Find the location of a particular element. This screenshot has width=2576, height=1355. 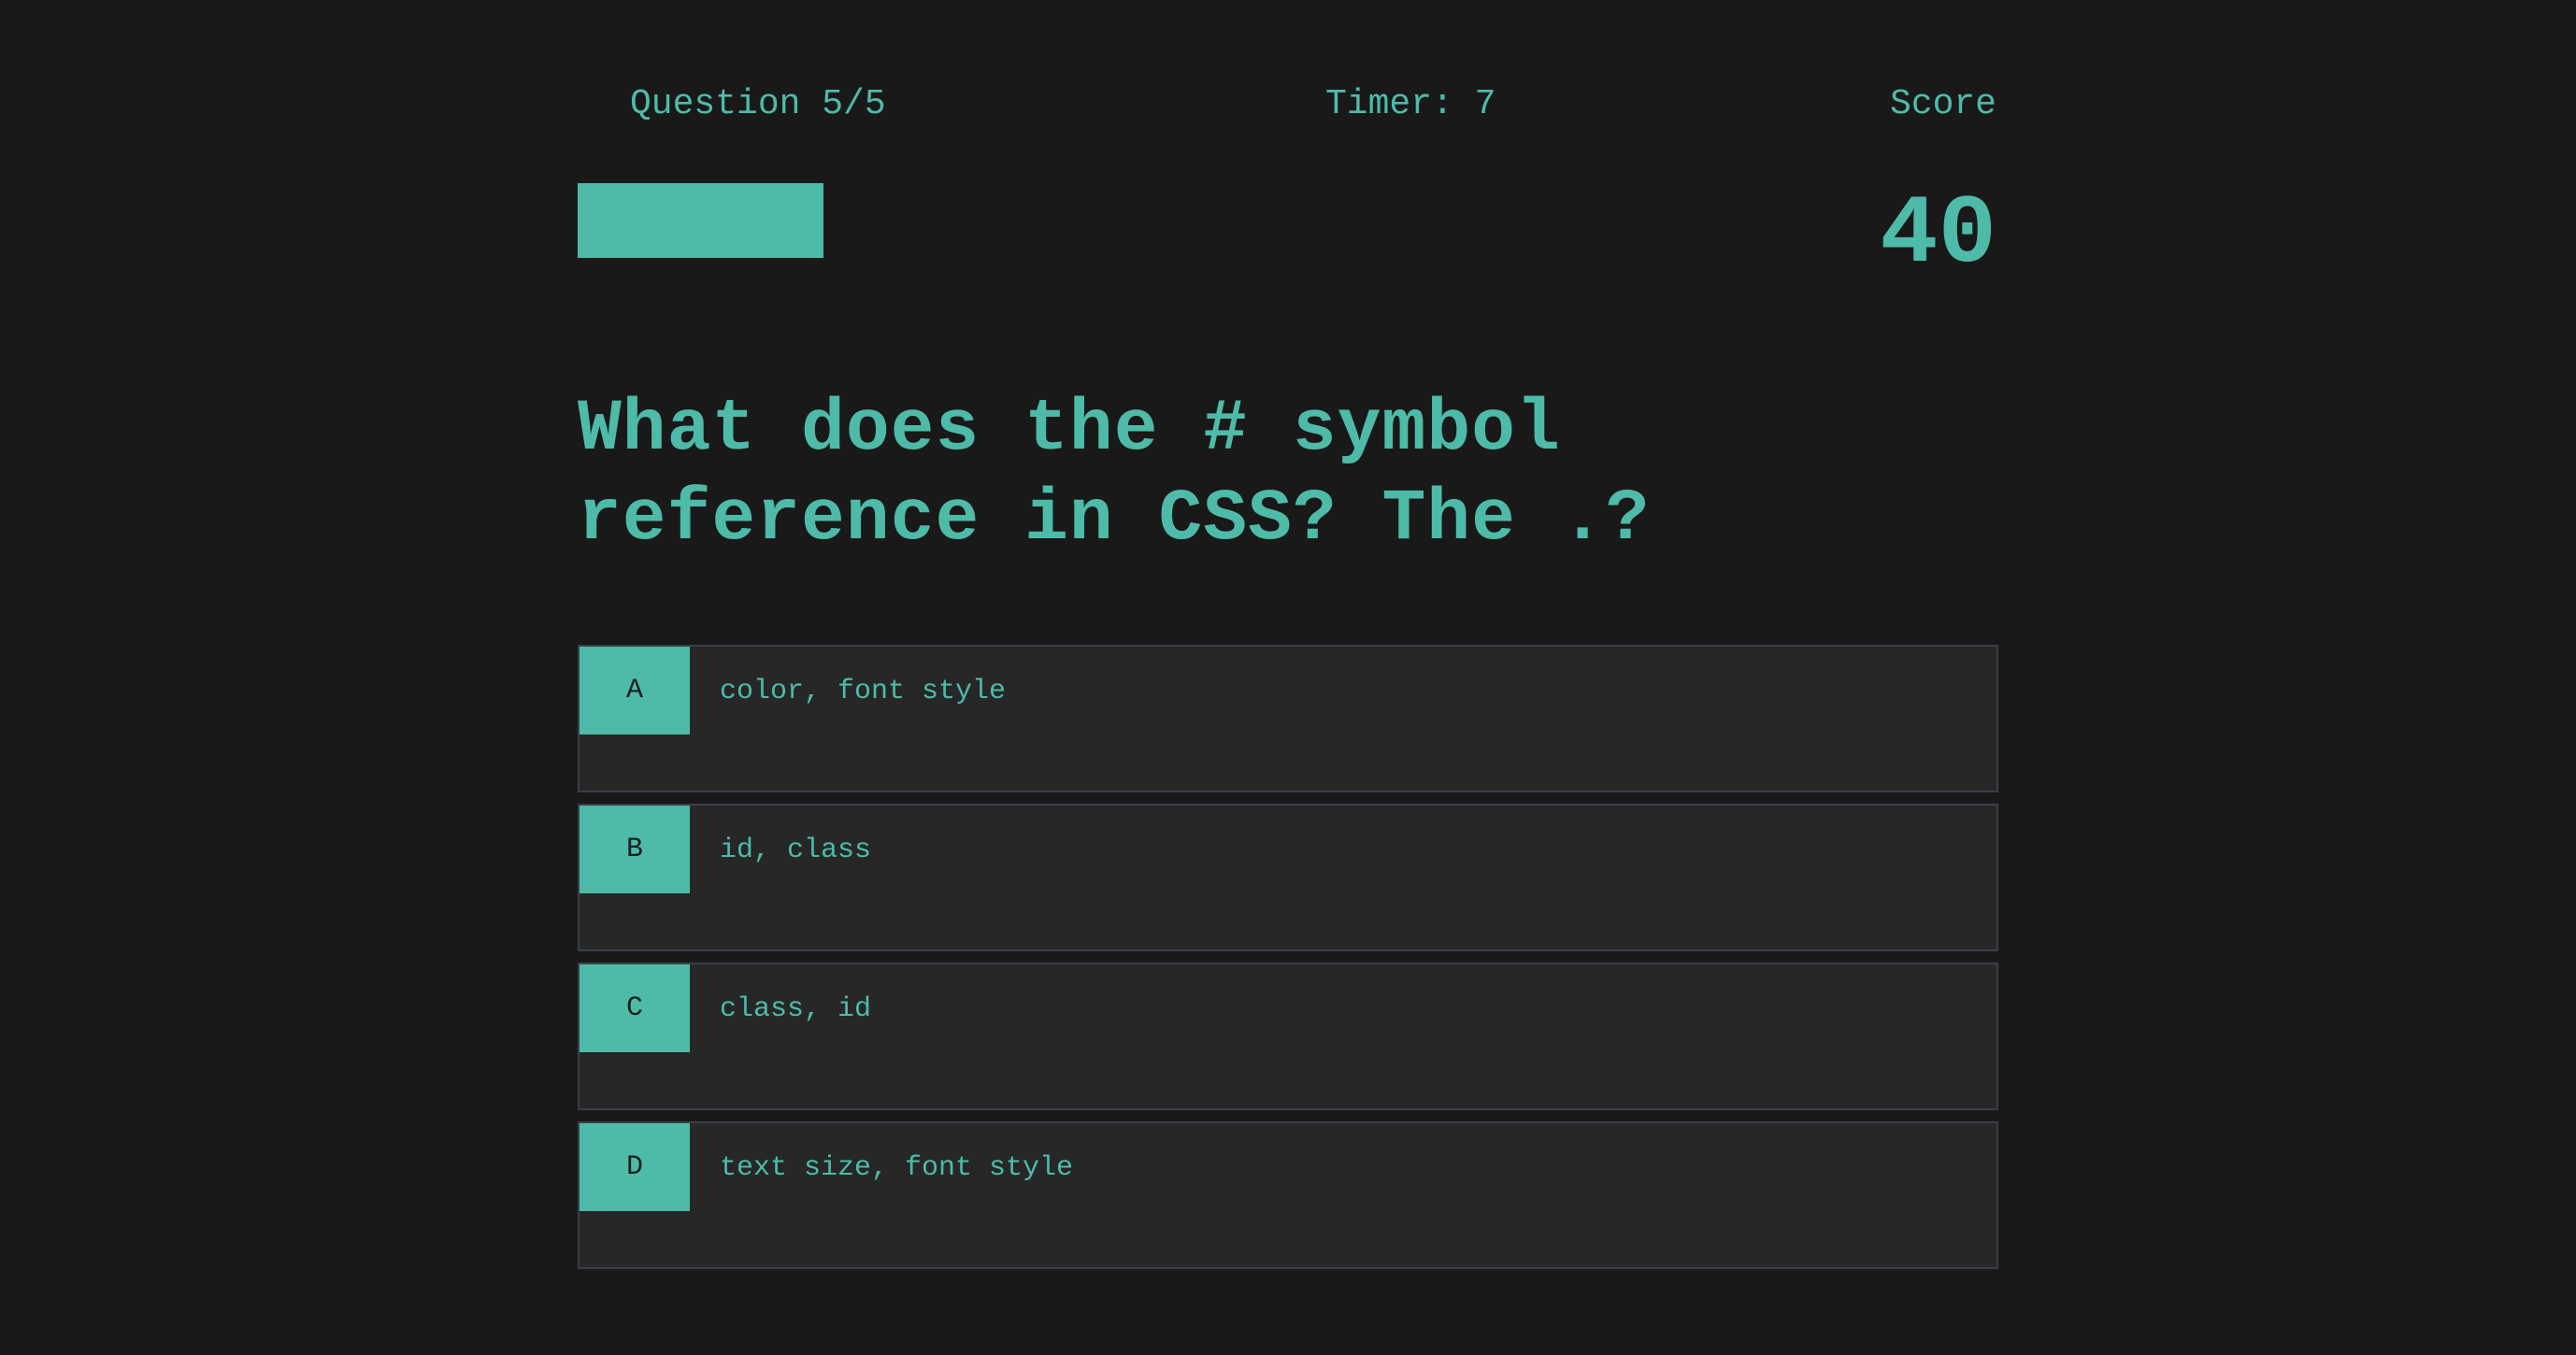

answer-option-d: D text size, font style is located at coordinates (1288, 1195).